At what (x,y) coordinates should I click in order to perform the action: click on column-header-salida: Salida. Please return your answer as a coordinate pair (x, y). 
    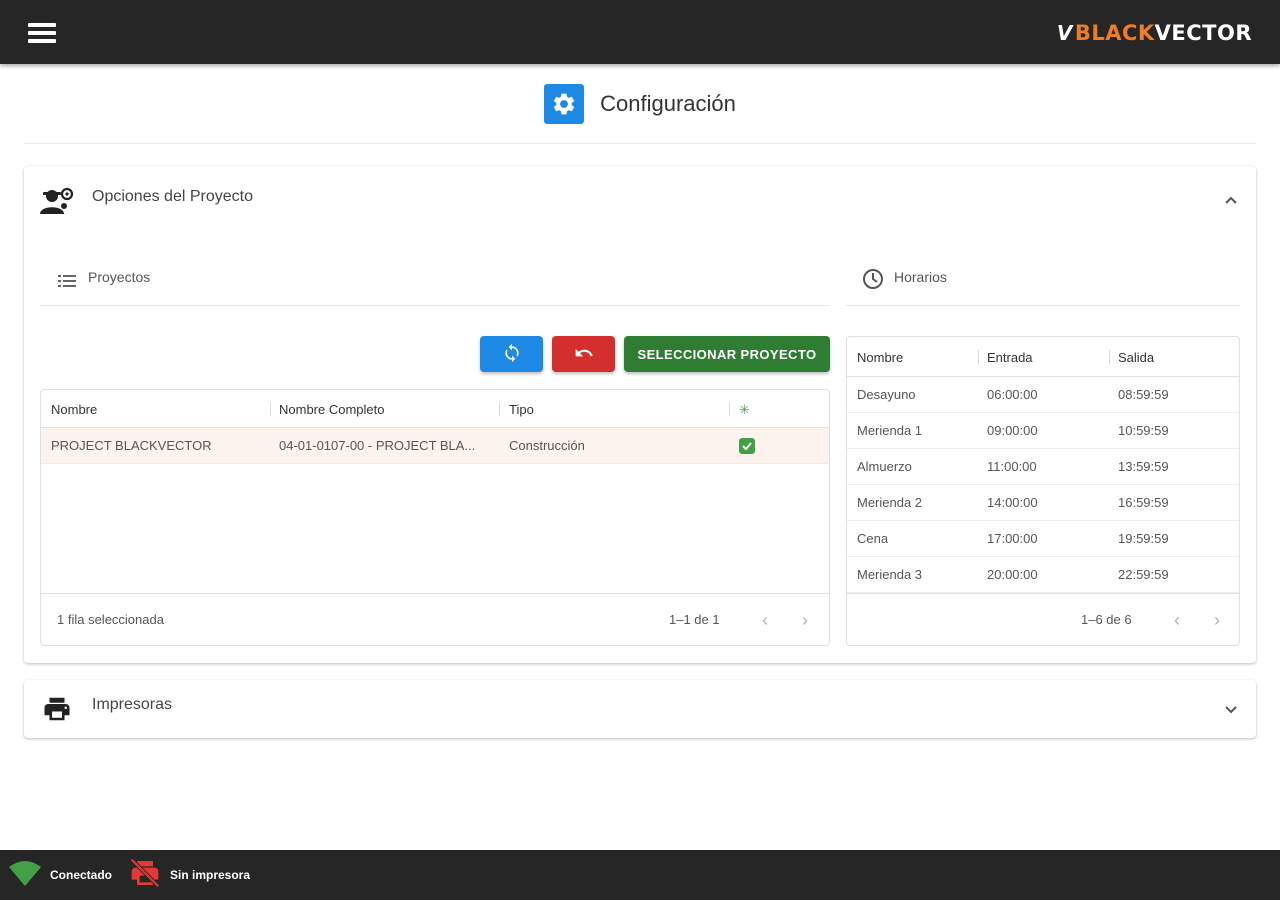
    Looking at the image, I should click on (1136, 357).